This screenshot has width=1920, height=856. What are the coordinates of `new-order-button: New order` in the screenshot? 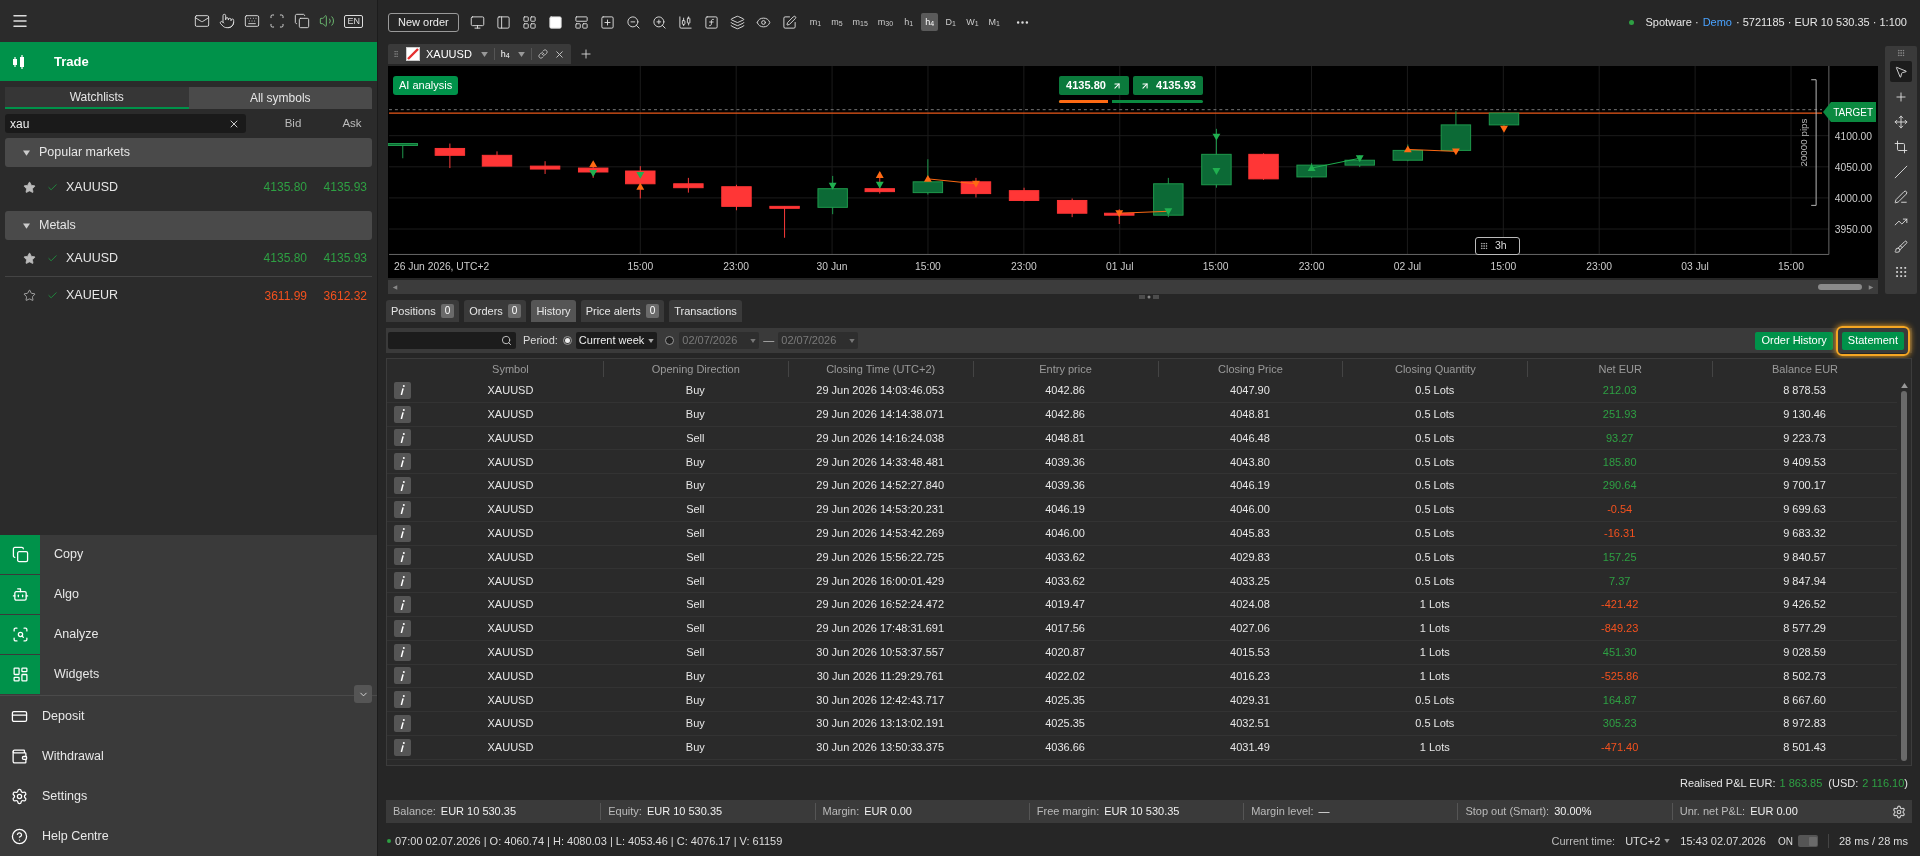 It's located at (423, 22).